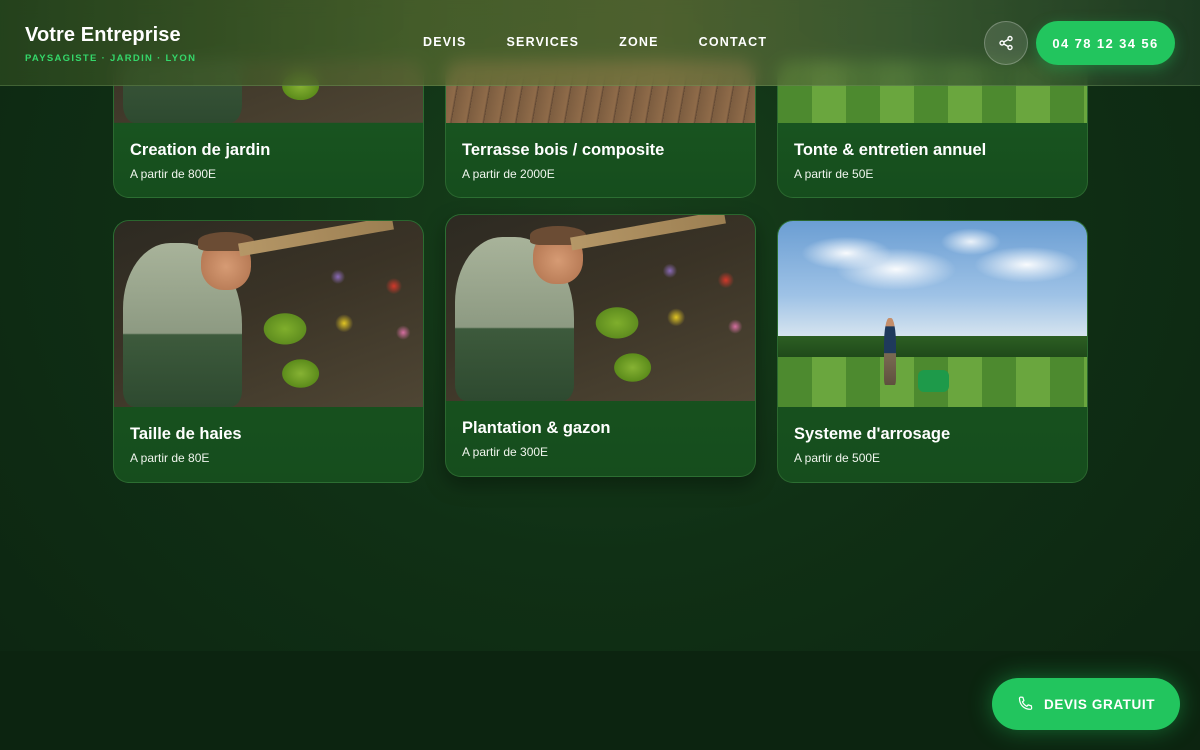  Describe the element at coordinates (639, 42) in the screenshot. I see `nav-link-zone: ZONE` at that location.